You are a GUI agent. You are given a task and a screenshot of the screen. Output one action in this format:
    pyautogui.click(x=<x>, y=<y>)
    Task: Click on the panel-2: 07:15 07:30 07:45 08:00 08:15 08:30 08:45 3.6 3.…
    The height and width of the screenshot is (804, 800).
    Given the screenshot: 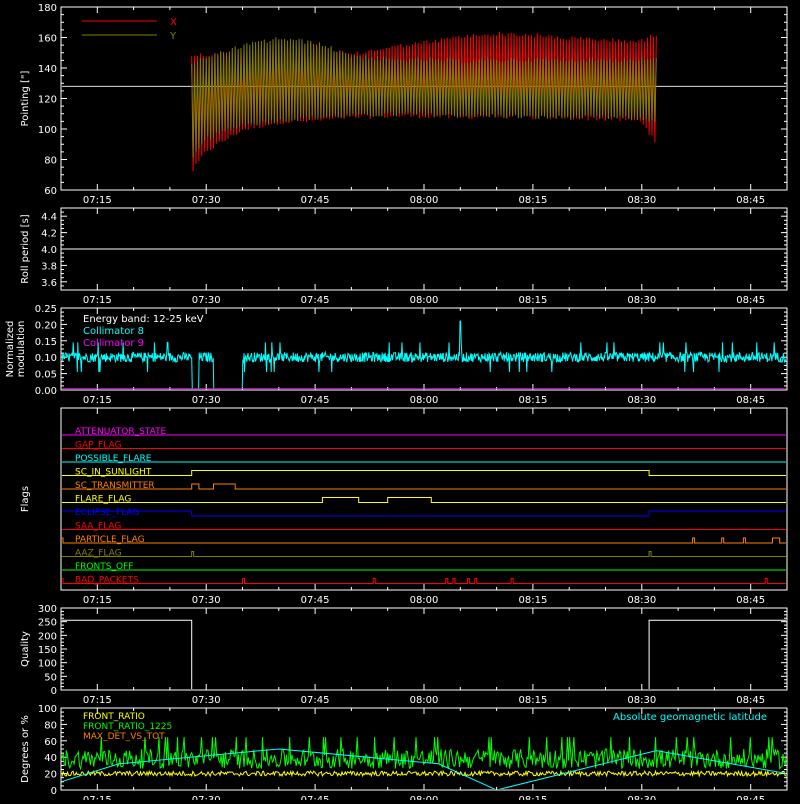 What is the action you would take?
    pyautogui.click(x=404, y=256)
    